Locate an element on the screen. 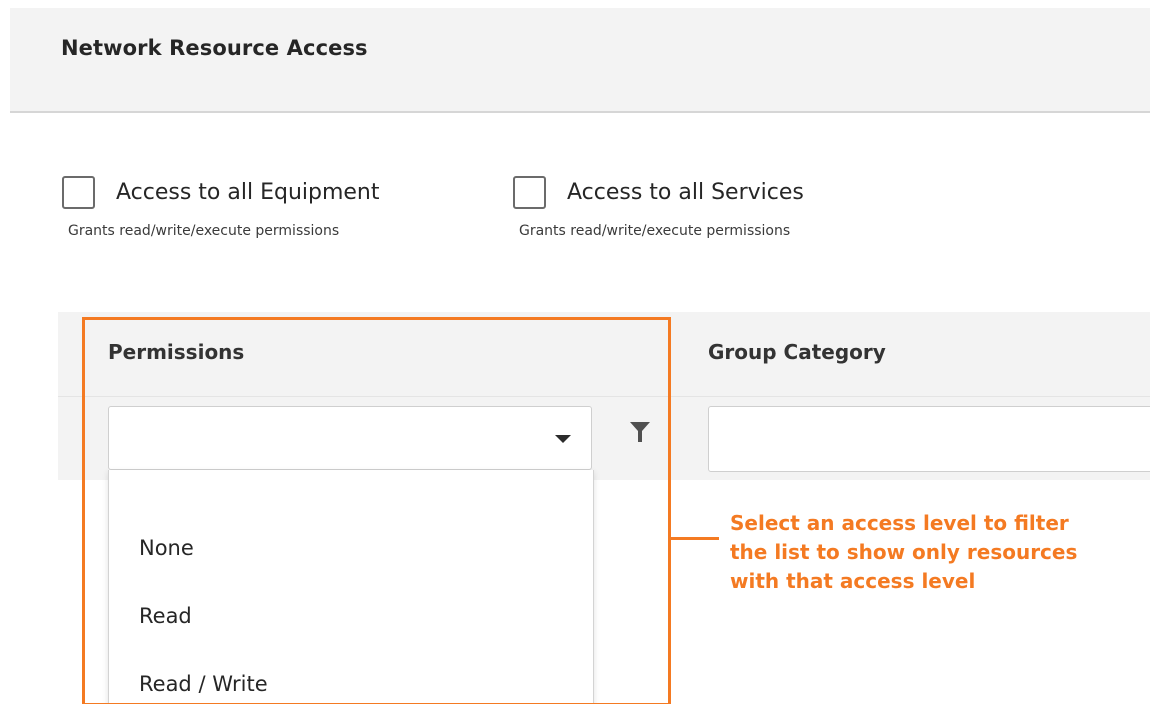  equipment-access-checkbox is located at coordinates (78, 192).